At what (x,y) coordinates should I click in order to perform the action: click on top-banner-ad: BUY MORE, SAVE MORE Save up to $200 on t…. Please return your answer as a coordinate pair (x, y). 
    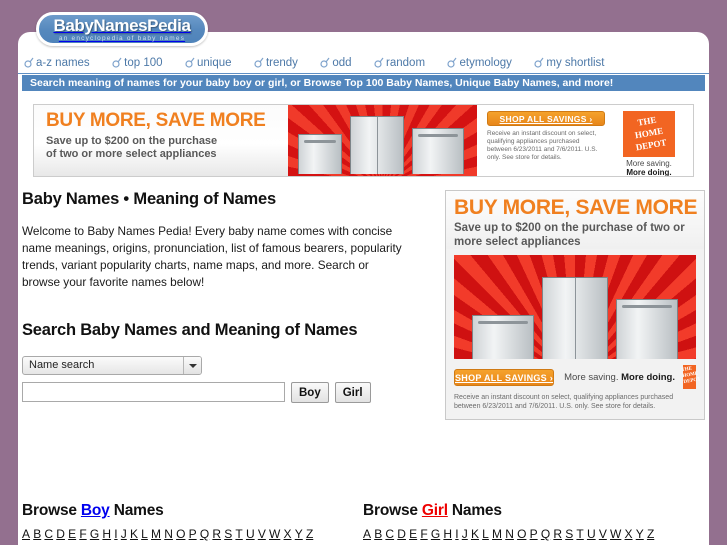
    Looking at the image, I should click on (363, 140).